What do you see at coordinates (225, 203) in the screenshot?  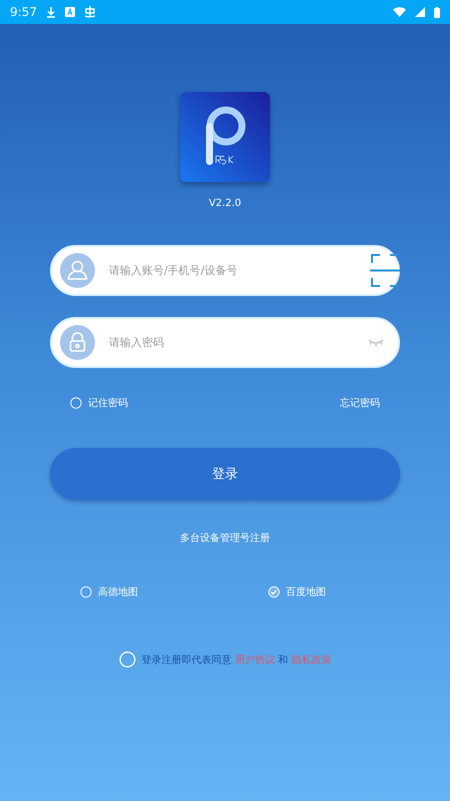 I see `version-label: V2.2.0` at bounding box center [225, 203].